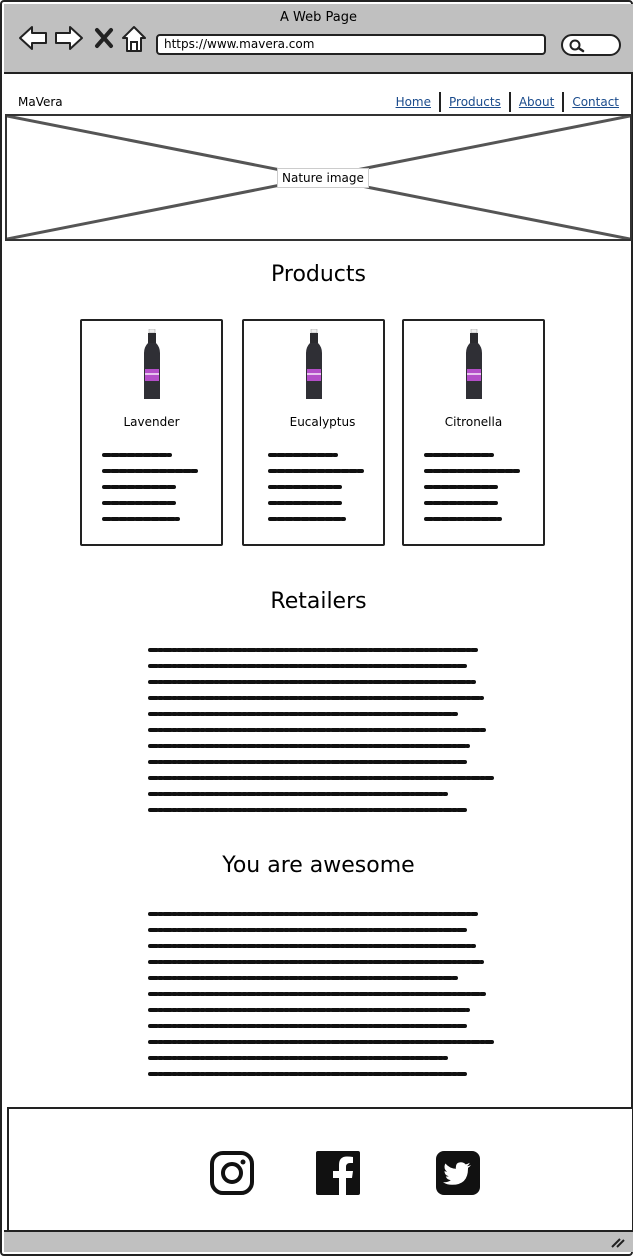  I want to click on facebook-icon, so click(338, 1173).